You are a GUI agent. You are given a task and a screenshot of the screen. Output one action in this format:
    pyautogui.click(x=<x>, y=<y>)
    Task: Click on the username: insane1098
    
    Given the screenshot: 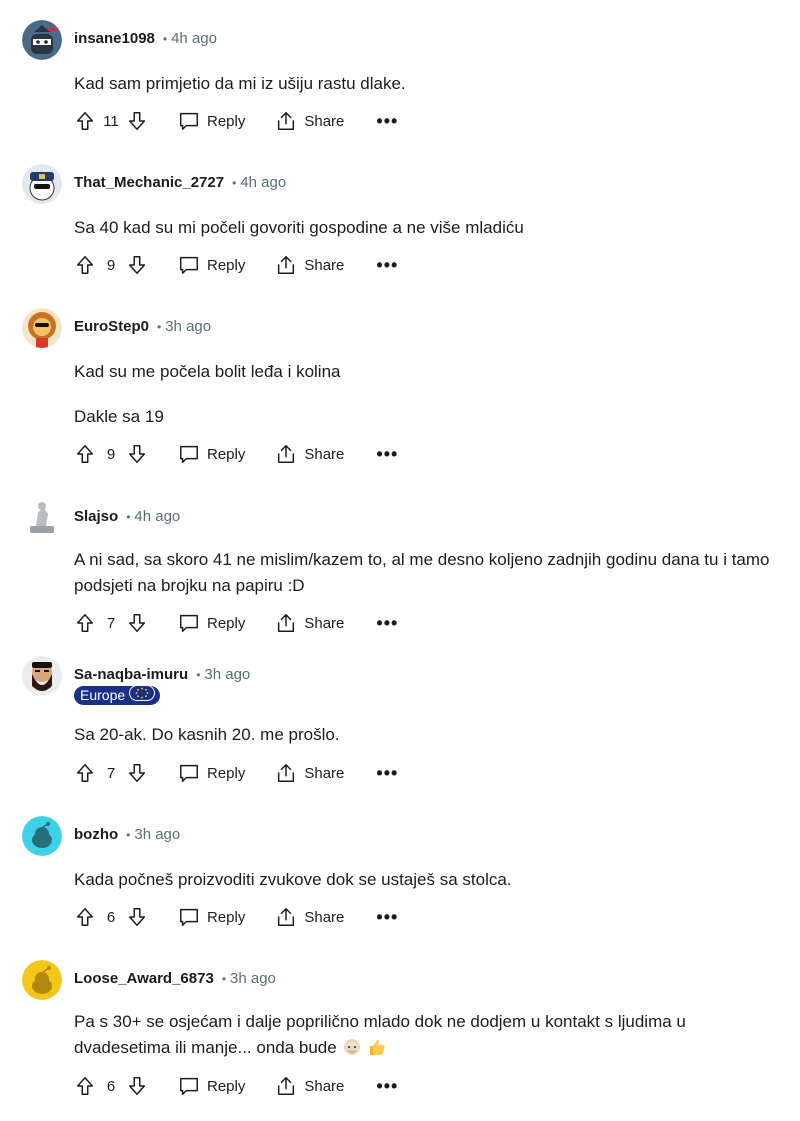 What is the action you would take?
    pyautogui.click(x=114, y=38)
    